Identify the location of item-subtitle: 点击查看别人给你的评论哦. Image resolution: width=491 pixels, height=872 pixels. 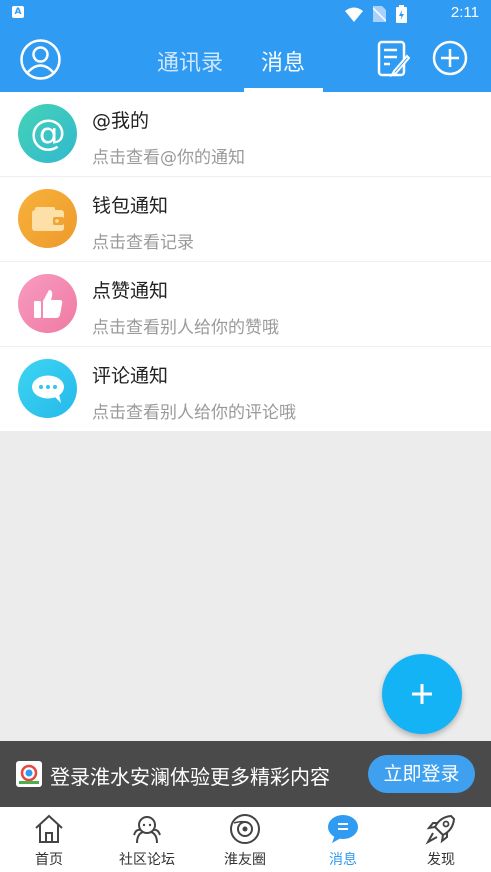
(194, 413).